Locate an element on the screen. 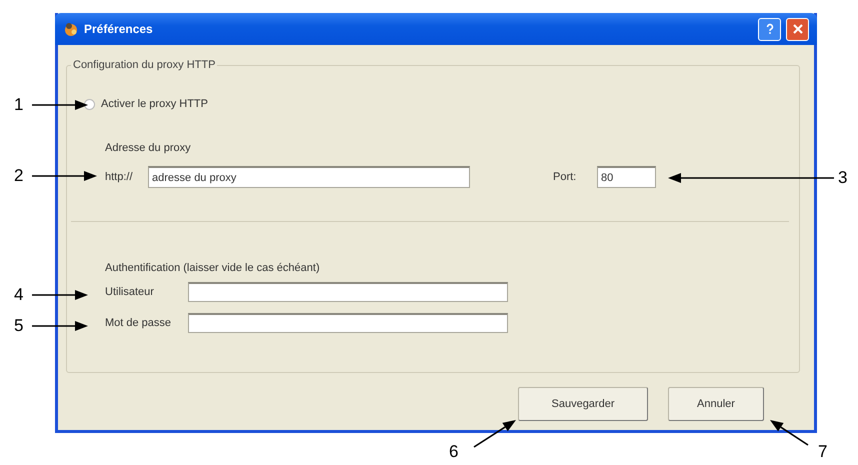 Image resolution: width=858 pixels, height=465 pixels. dialog-button: Annuler is located at coordinates (716, 404).